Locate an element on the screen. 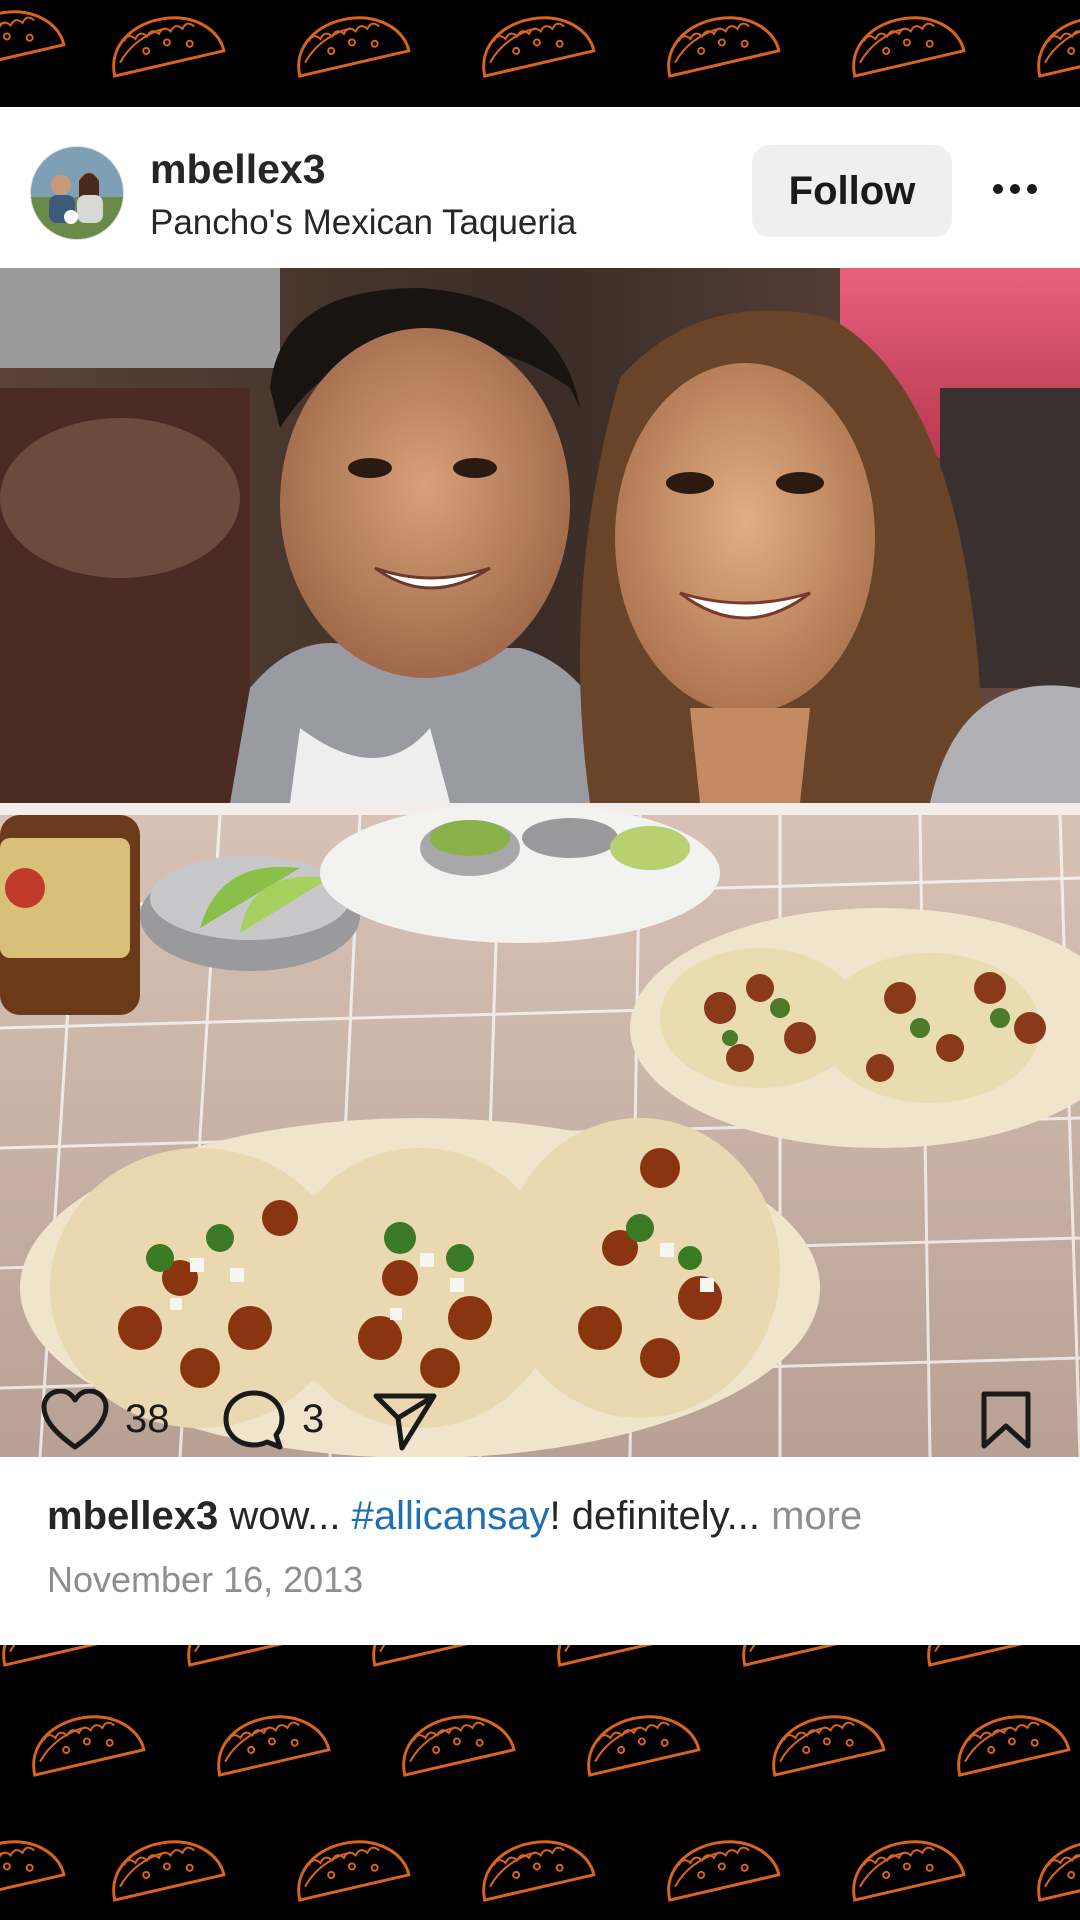  bookmark-icon is located at coordinates (1006, 1422).